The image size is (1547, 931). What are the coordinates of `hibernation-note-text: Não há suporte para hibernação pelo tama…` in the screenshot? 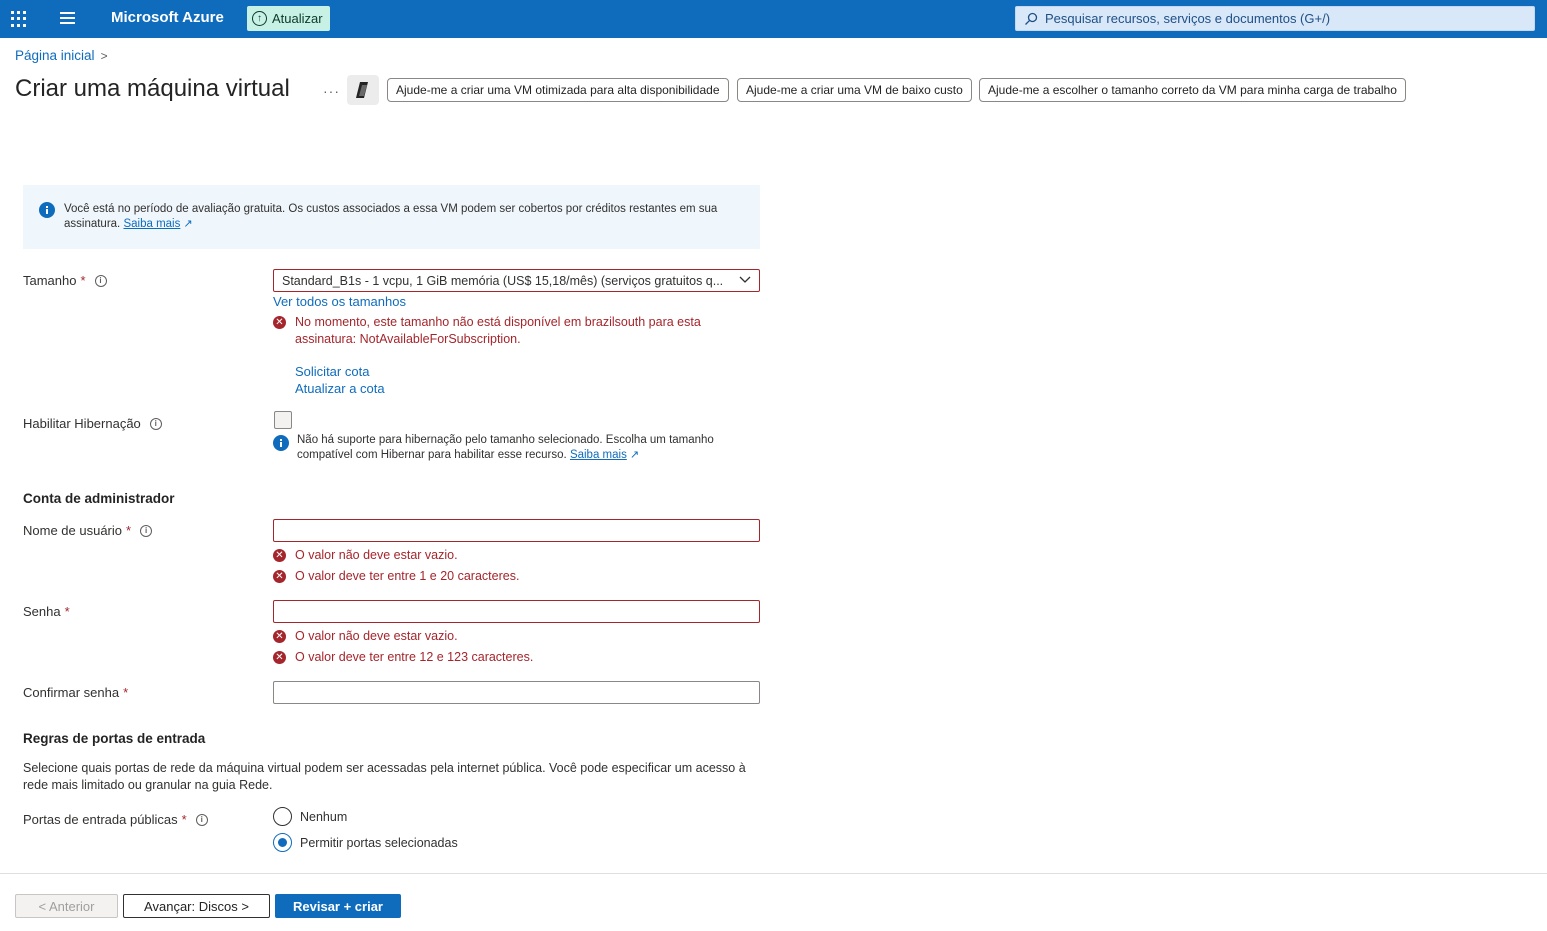 It's located at (505, 447).